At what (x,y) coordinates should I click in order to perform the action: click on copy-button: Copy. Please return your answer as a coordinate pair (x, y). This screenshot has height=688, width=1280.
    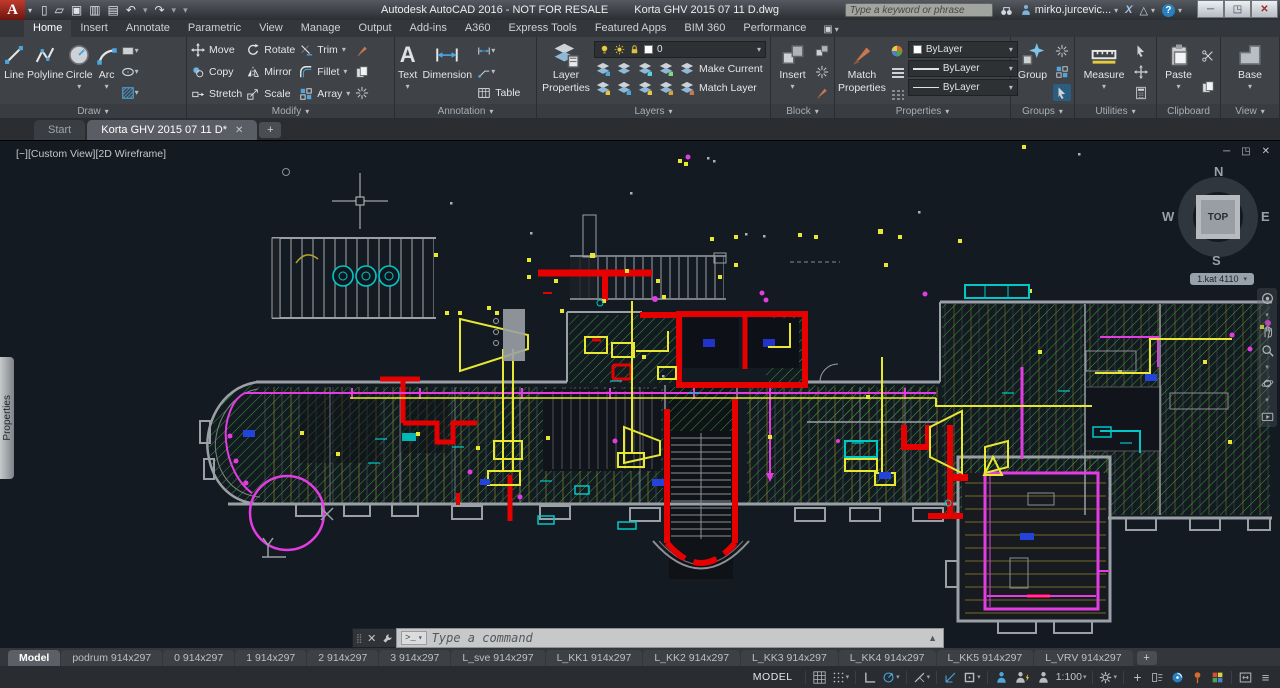
    Looking at the image, I should click on (216, 71).